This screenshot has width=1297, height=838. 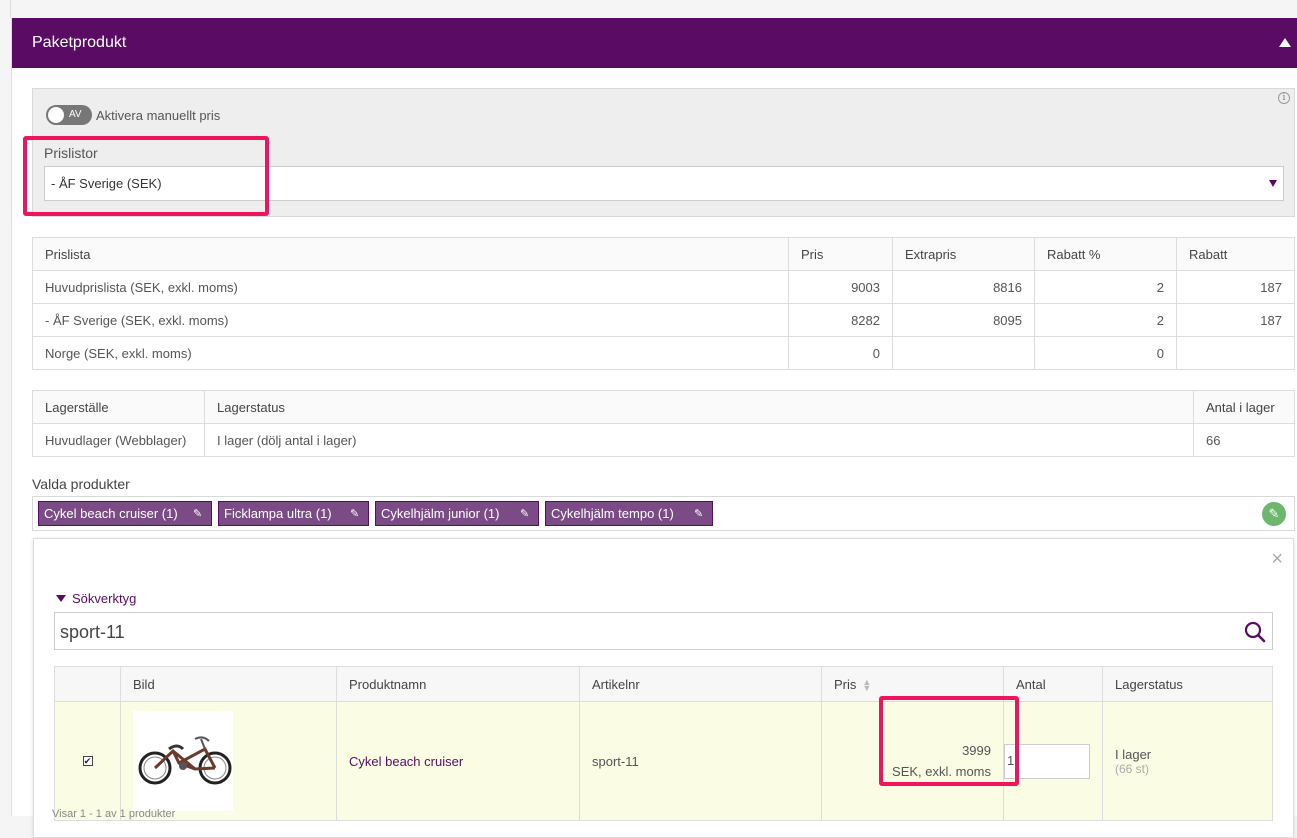 I want to click on toggle-state: AV, so click(x=75, y=114).